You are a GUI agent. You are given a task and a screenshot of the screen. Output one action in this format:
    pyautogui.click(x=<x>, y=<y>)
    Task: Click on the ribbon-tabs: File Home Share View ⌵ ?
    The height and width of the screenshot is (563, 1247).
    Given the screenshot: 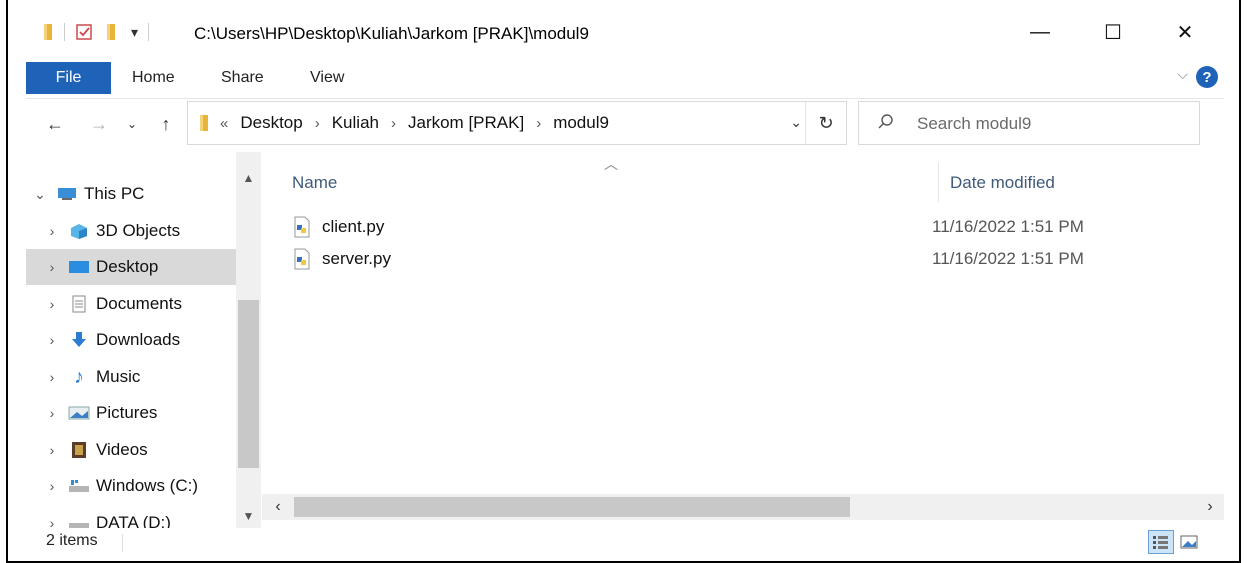 What is the action you would take?
    pyautogui.click(x=625, y=78)
    